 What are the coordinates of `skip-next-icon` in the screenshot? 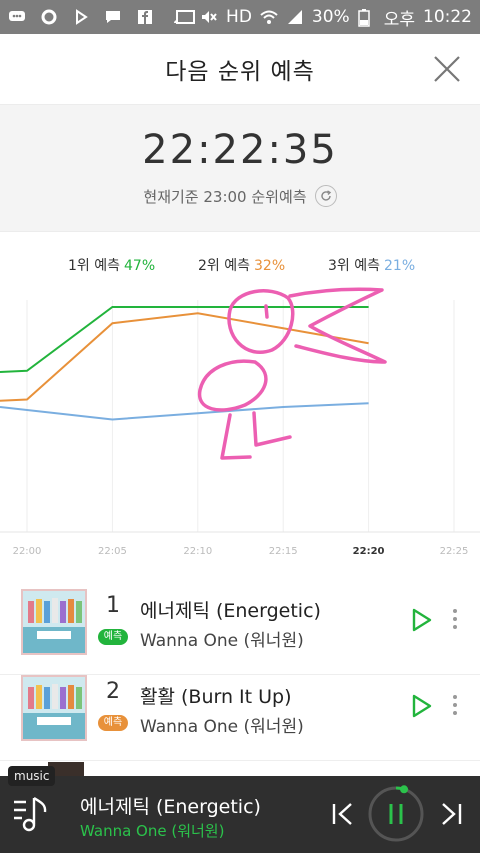 It's located at (452, 814).